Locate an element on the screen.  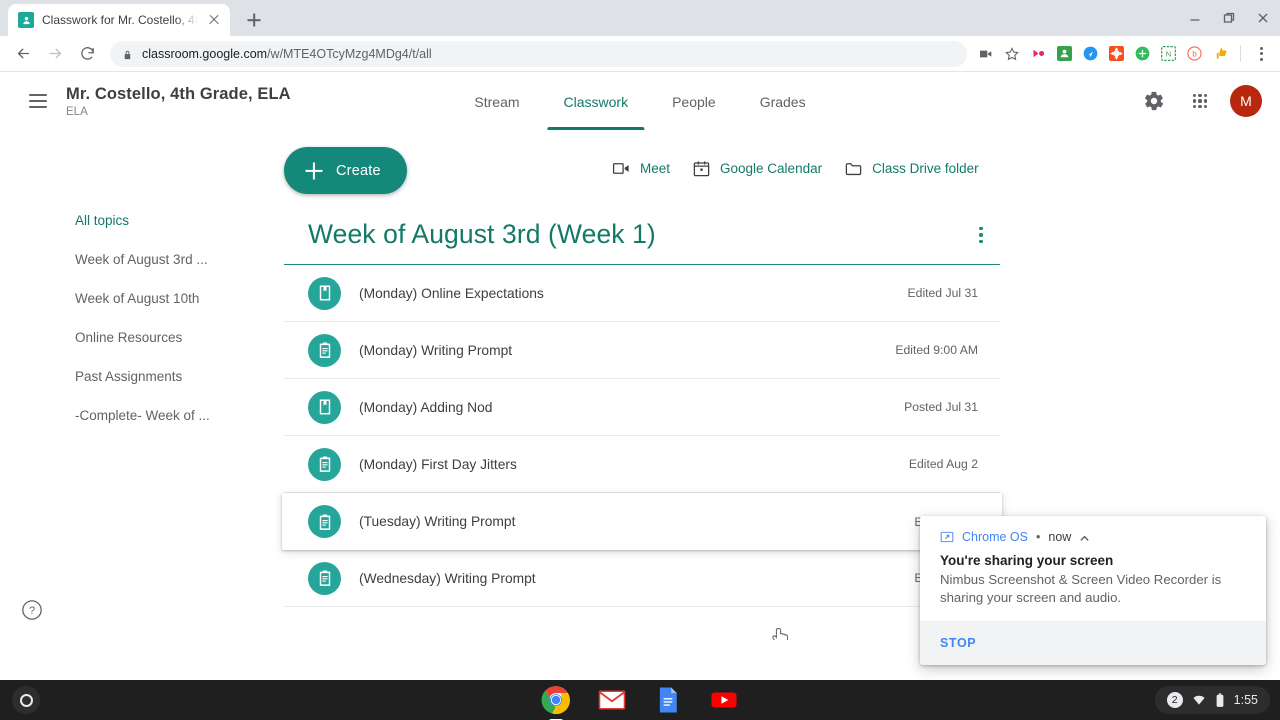
class-drive-folder-label: Class Drive folder is located at coordinates (925, 168).